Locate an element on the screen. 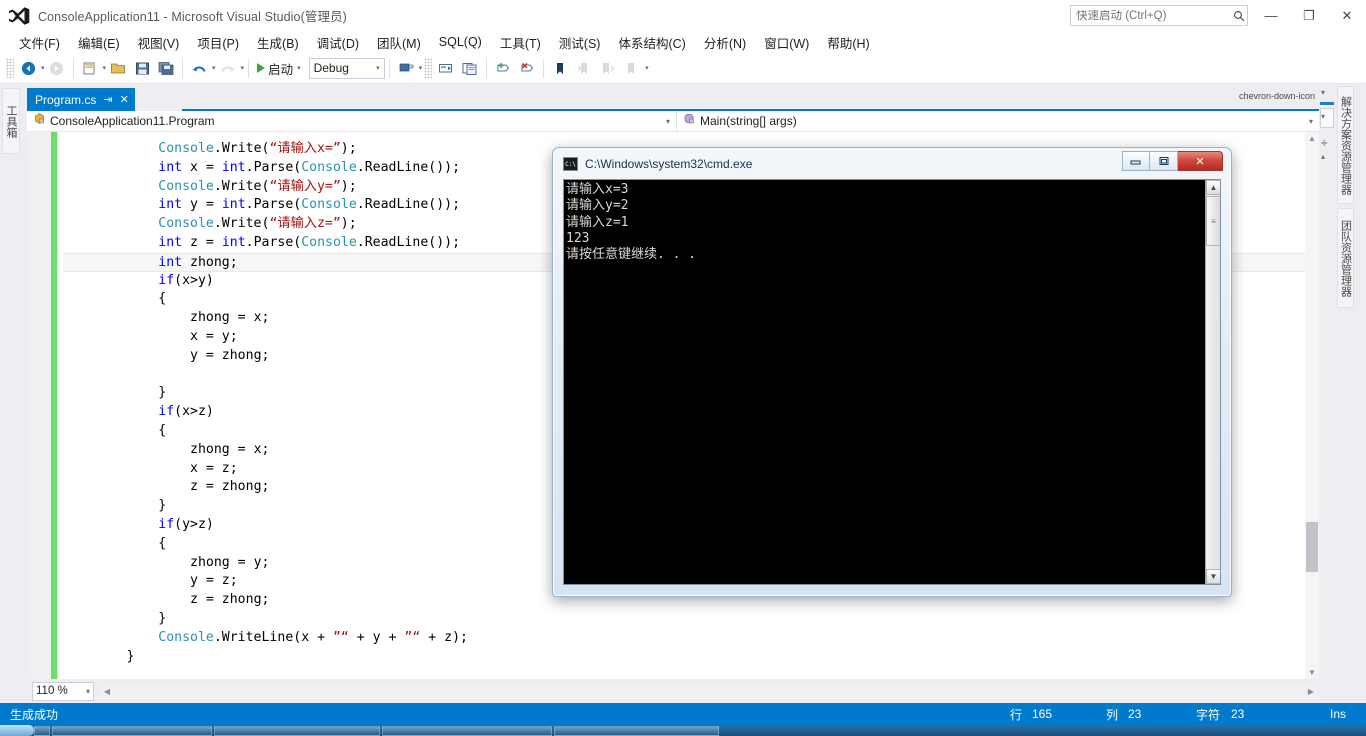 This screenshot has height=736, width=1366. save-icon is located at coordinates (142, 68).